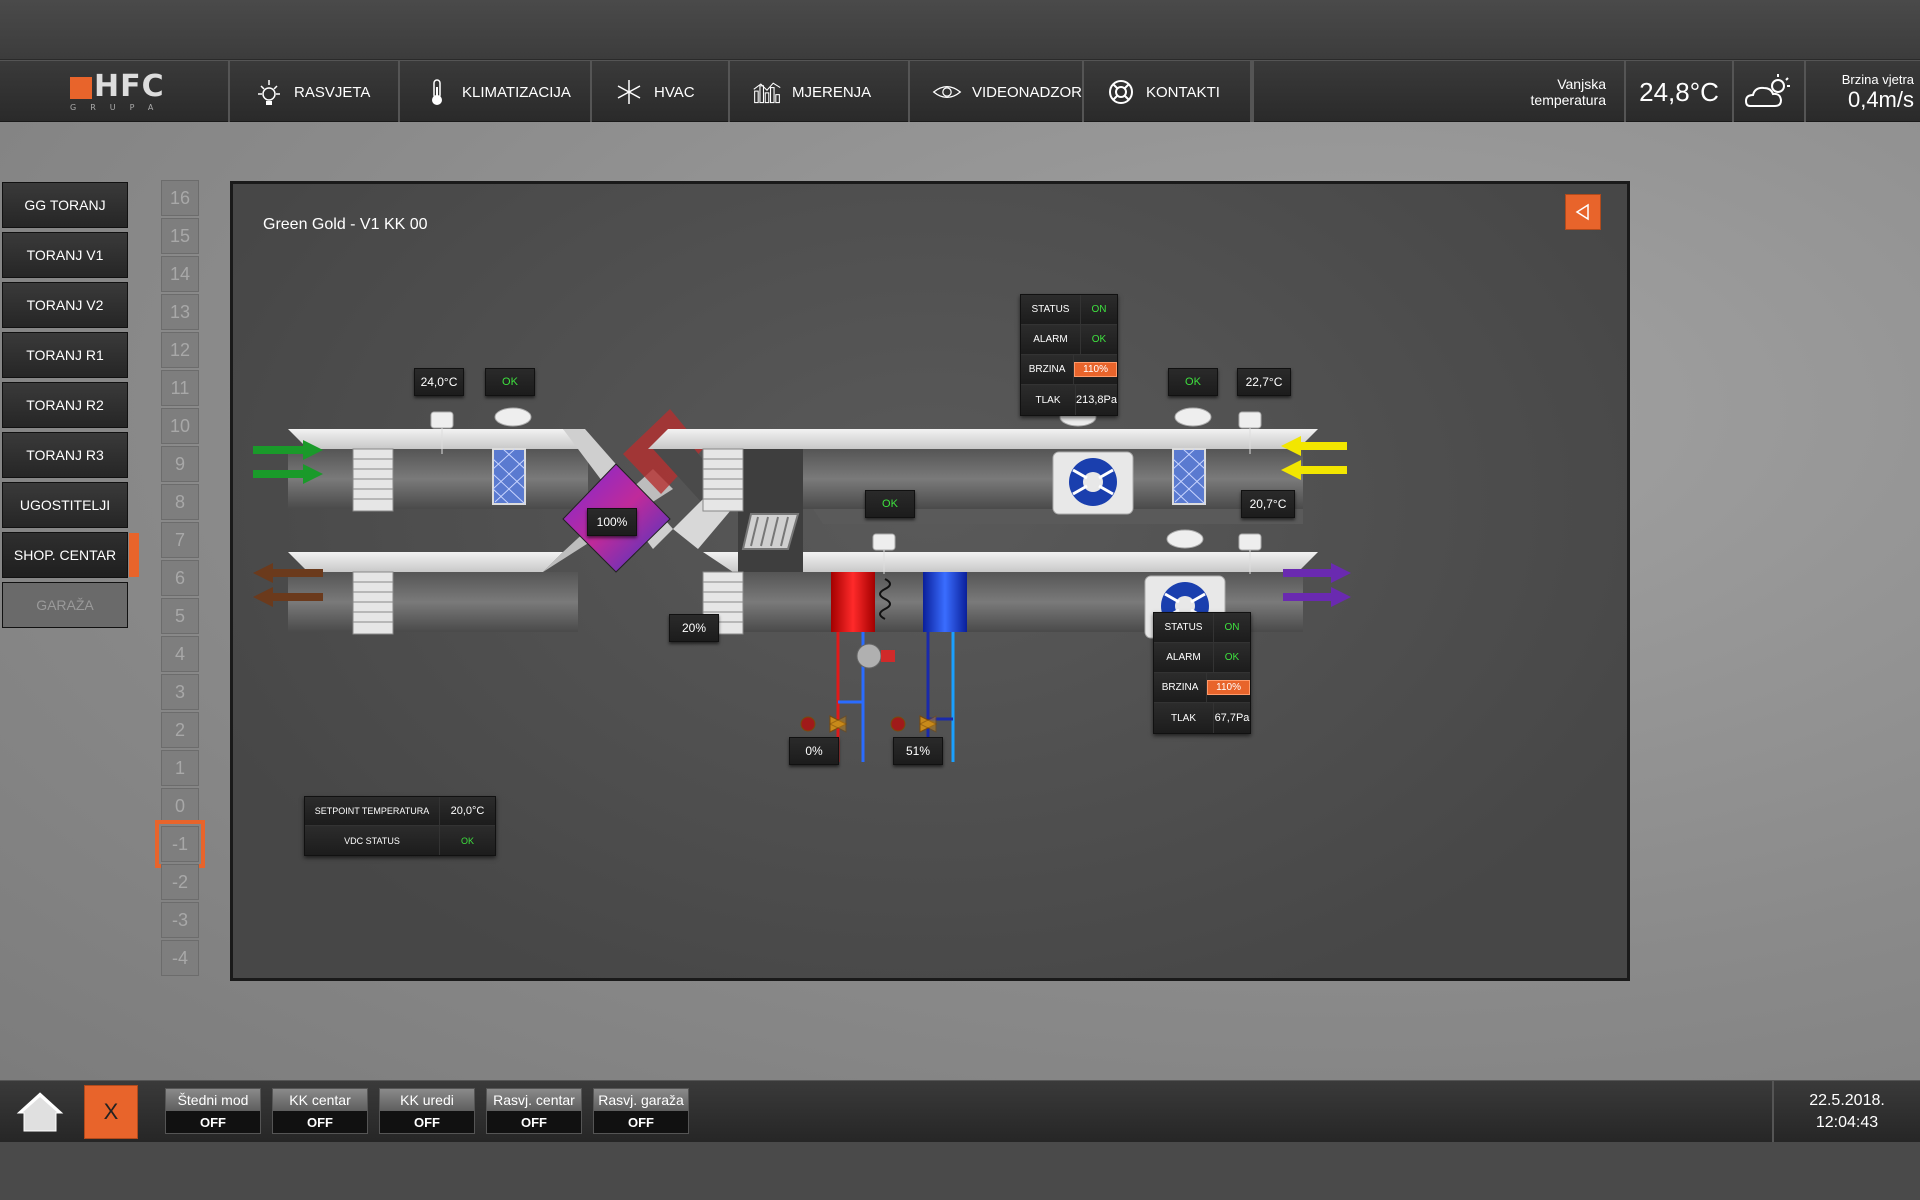 This screenshot has width=1920, height=1200. Describe the element at coordinates (180, 730) in the screenshot. I see `floor-2: 2` at that location.